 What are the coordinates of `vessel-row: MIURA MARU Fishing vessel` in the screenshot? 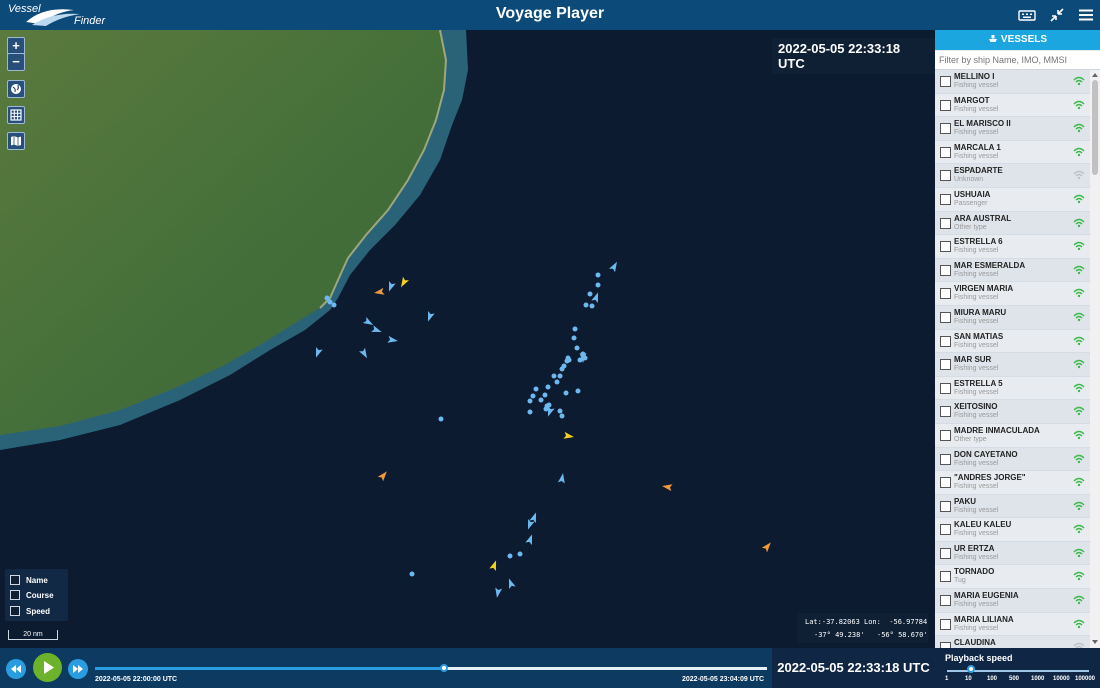 It's located at (1012, 317).